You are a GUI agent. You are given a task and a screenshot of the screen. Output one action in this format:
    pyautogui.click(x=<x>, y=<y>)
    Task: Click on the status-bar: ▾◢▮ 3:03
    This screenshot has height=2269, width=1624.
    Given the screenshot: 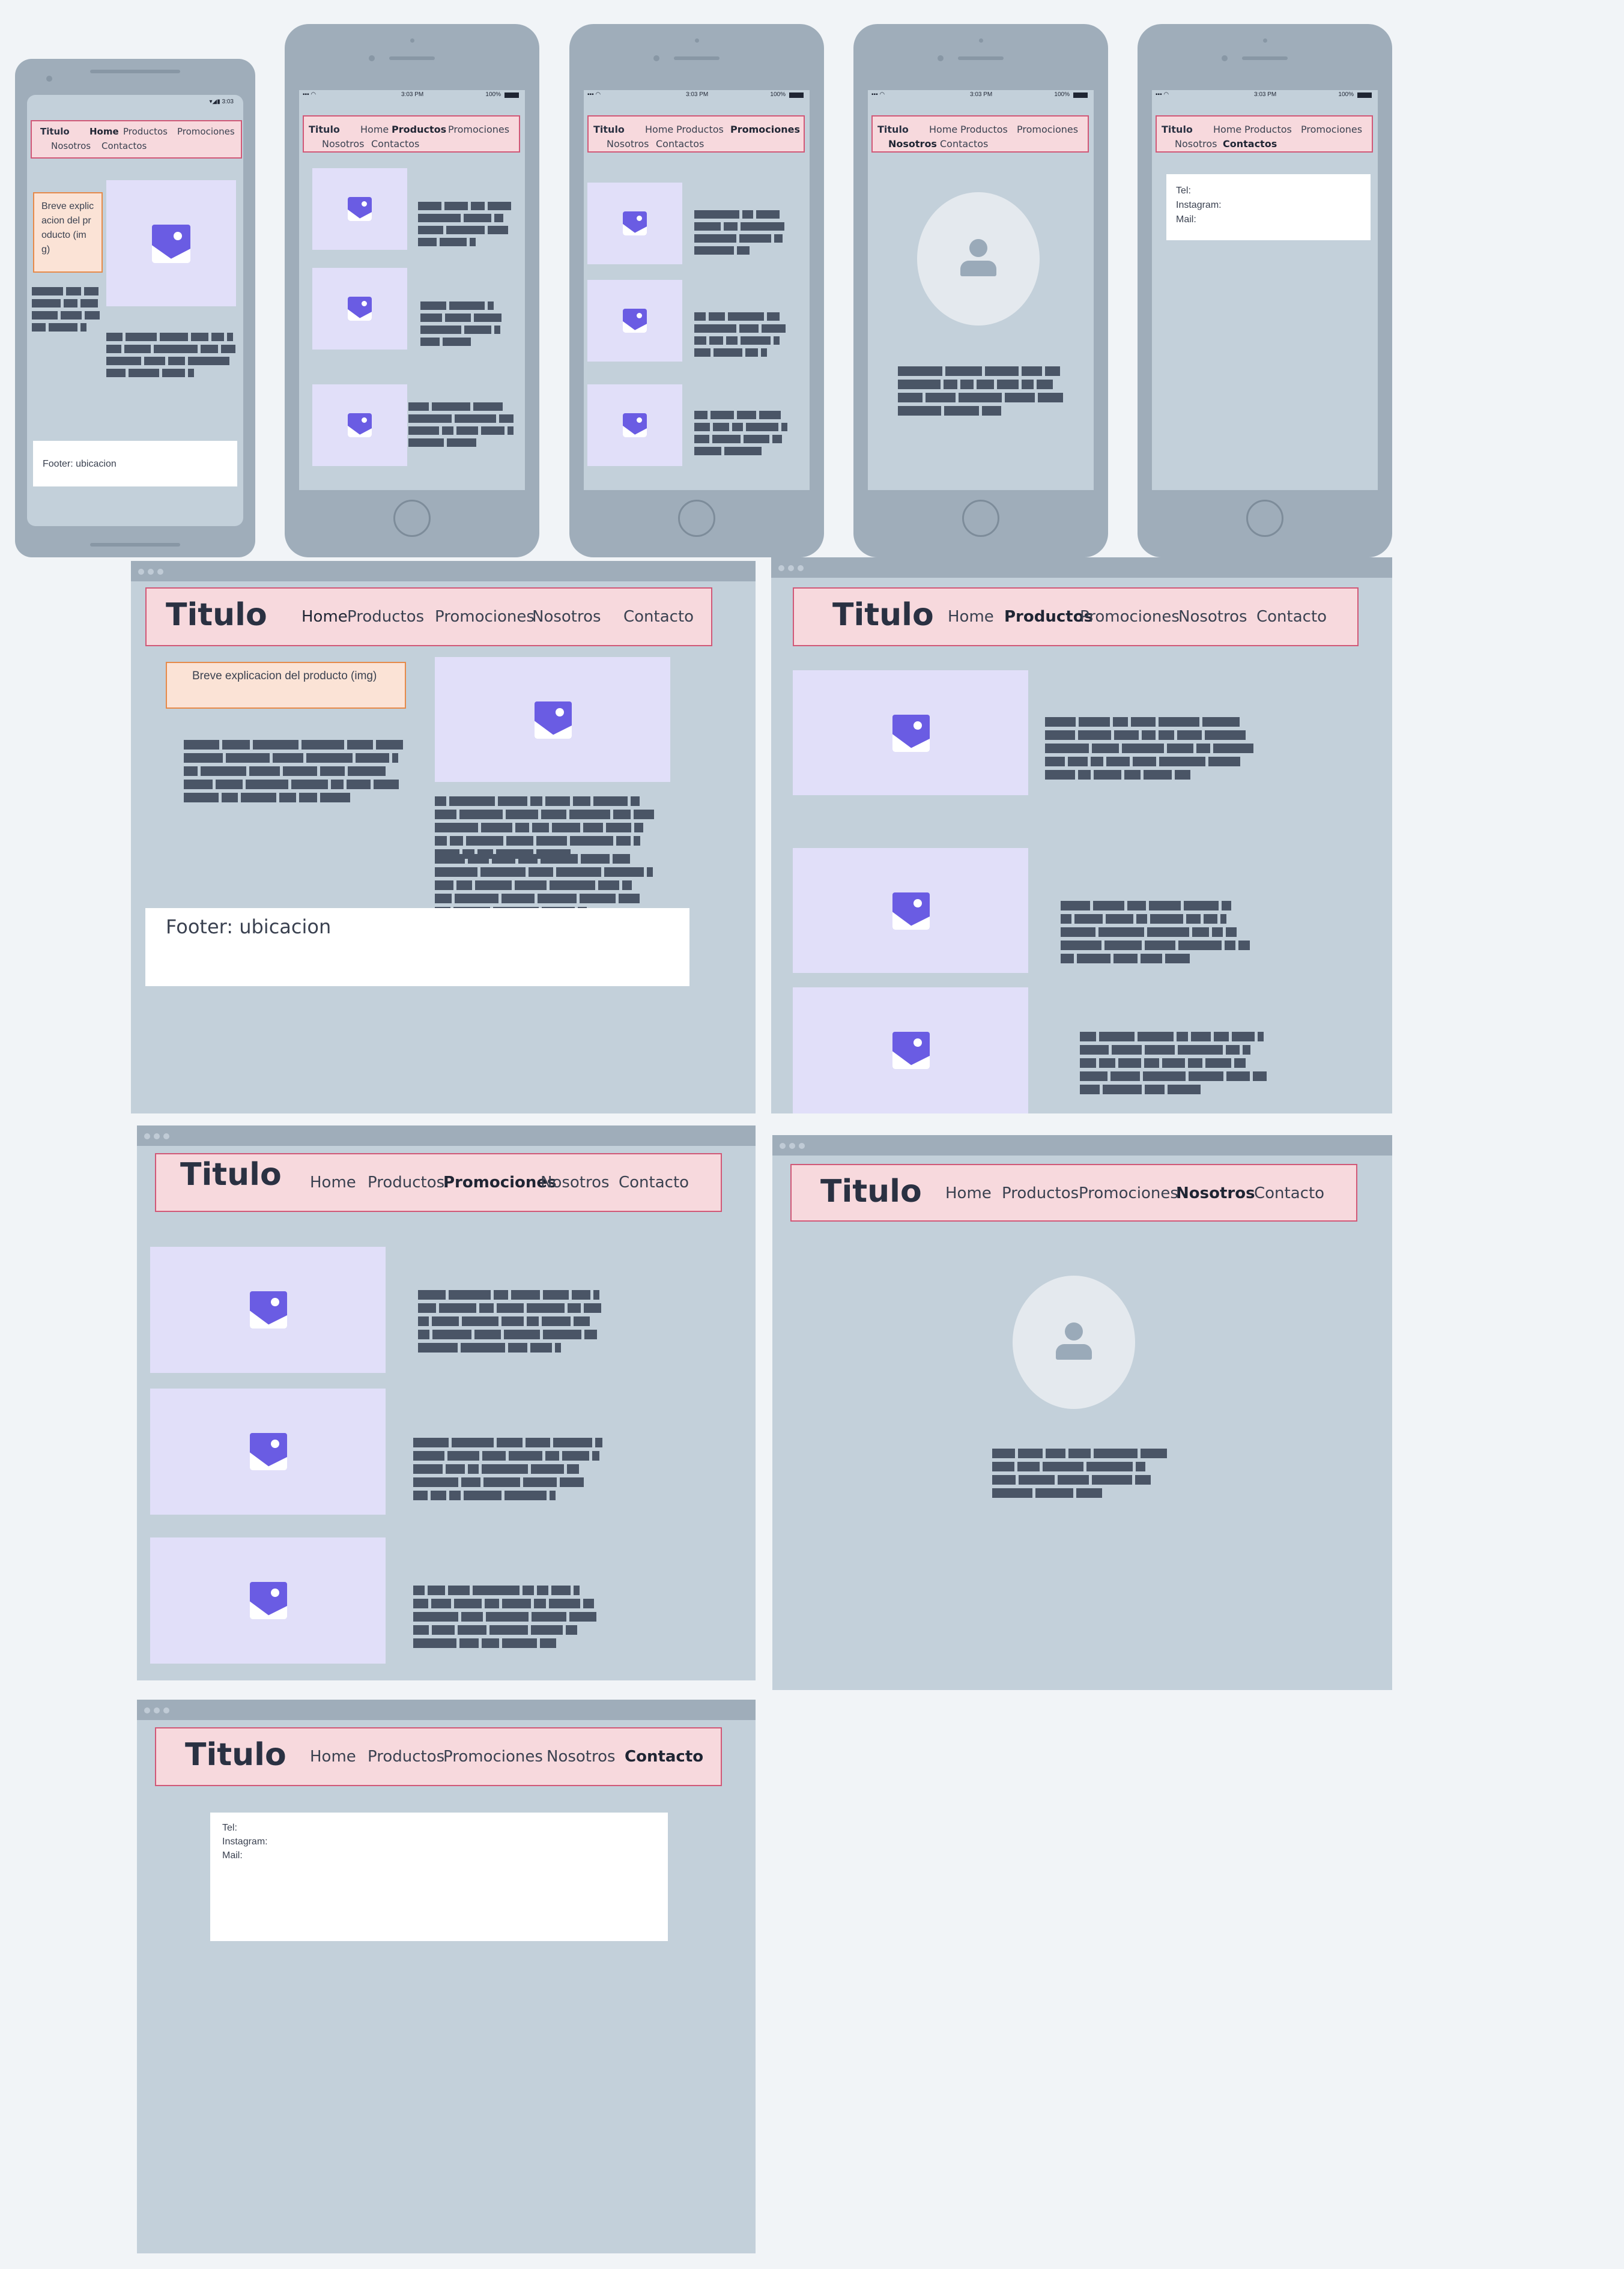 What is the action you would take?
    pyautogui.click(x=222, y=102)
    